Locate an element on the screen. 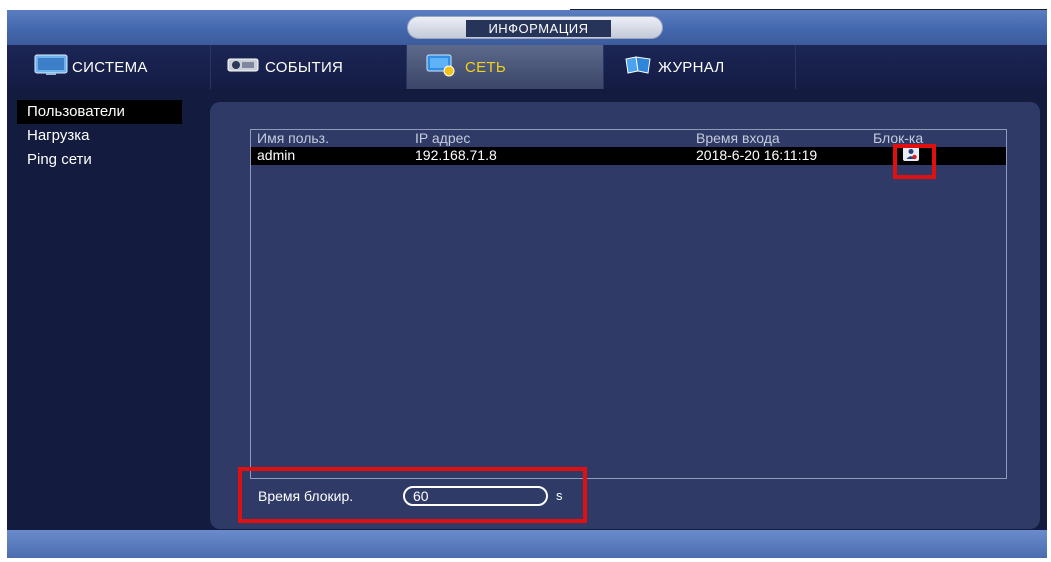 This screenshot has width=1051, height=562. sidebar: Пользователи Нагрузка Ping сети is located at coordinates (99, 136).